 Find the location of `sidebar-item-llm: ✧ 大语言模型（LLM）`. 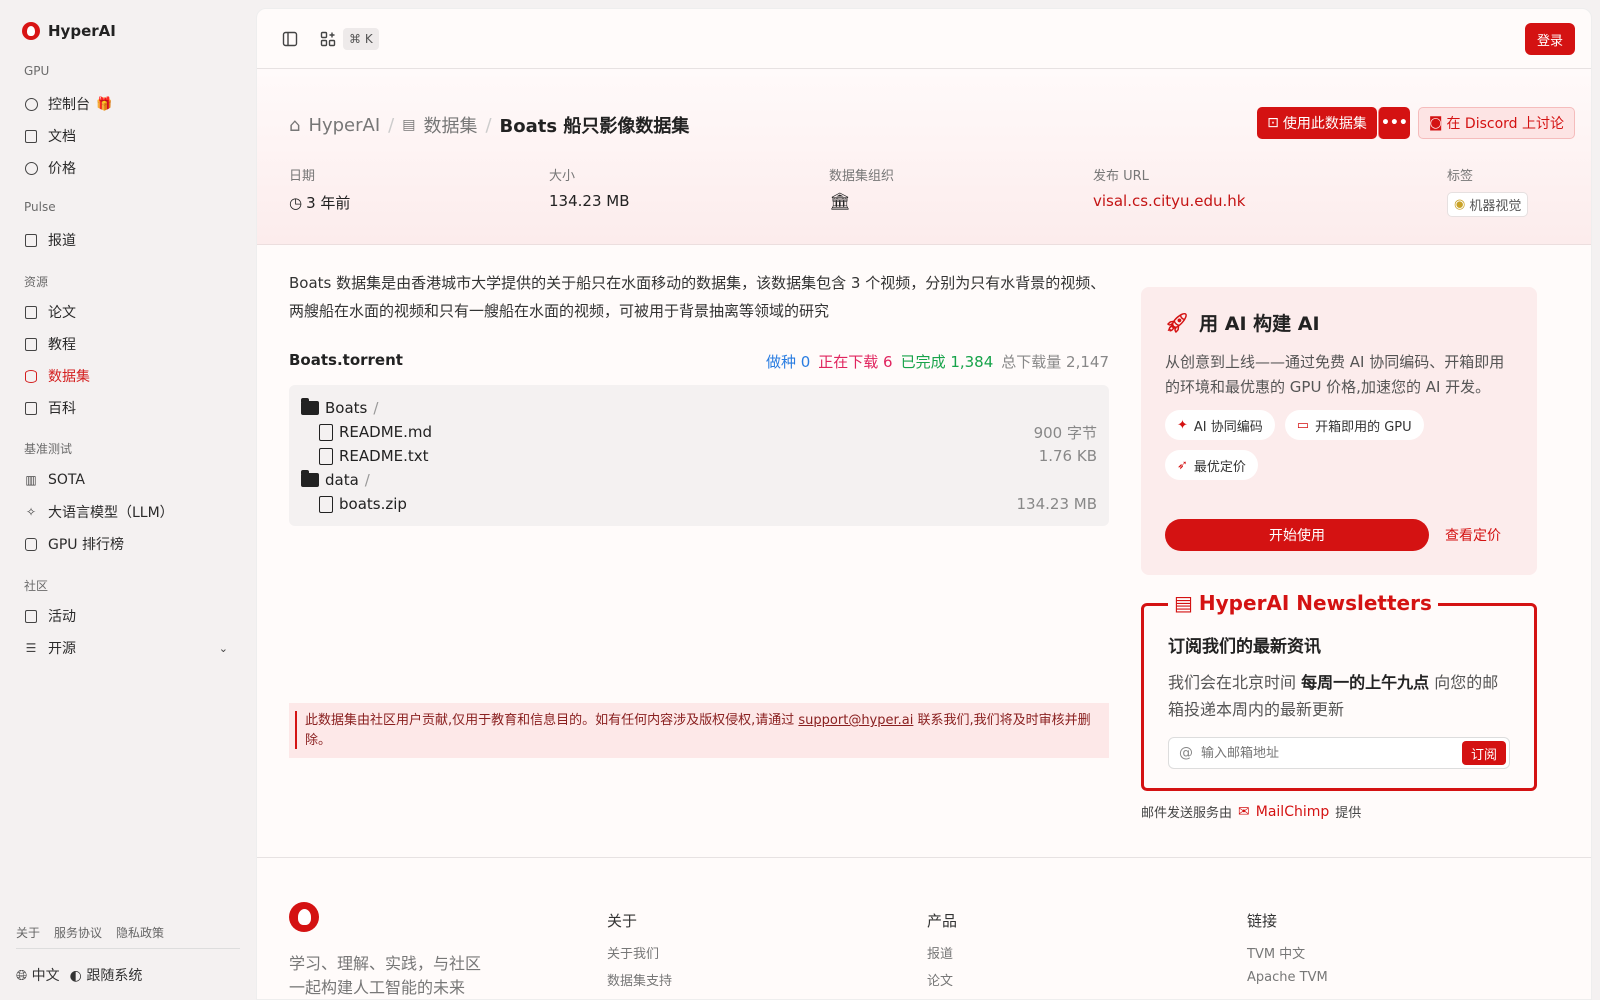

sidebar-item-llm: ✧ 大语言模型（LLM） is located at coordinates (128, 512).